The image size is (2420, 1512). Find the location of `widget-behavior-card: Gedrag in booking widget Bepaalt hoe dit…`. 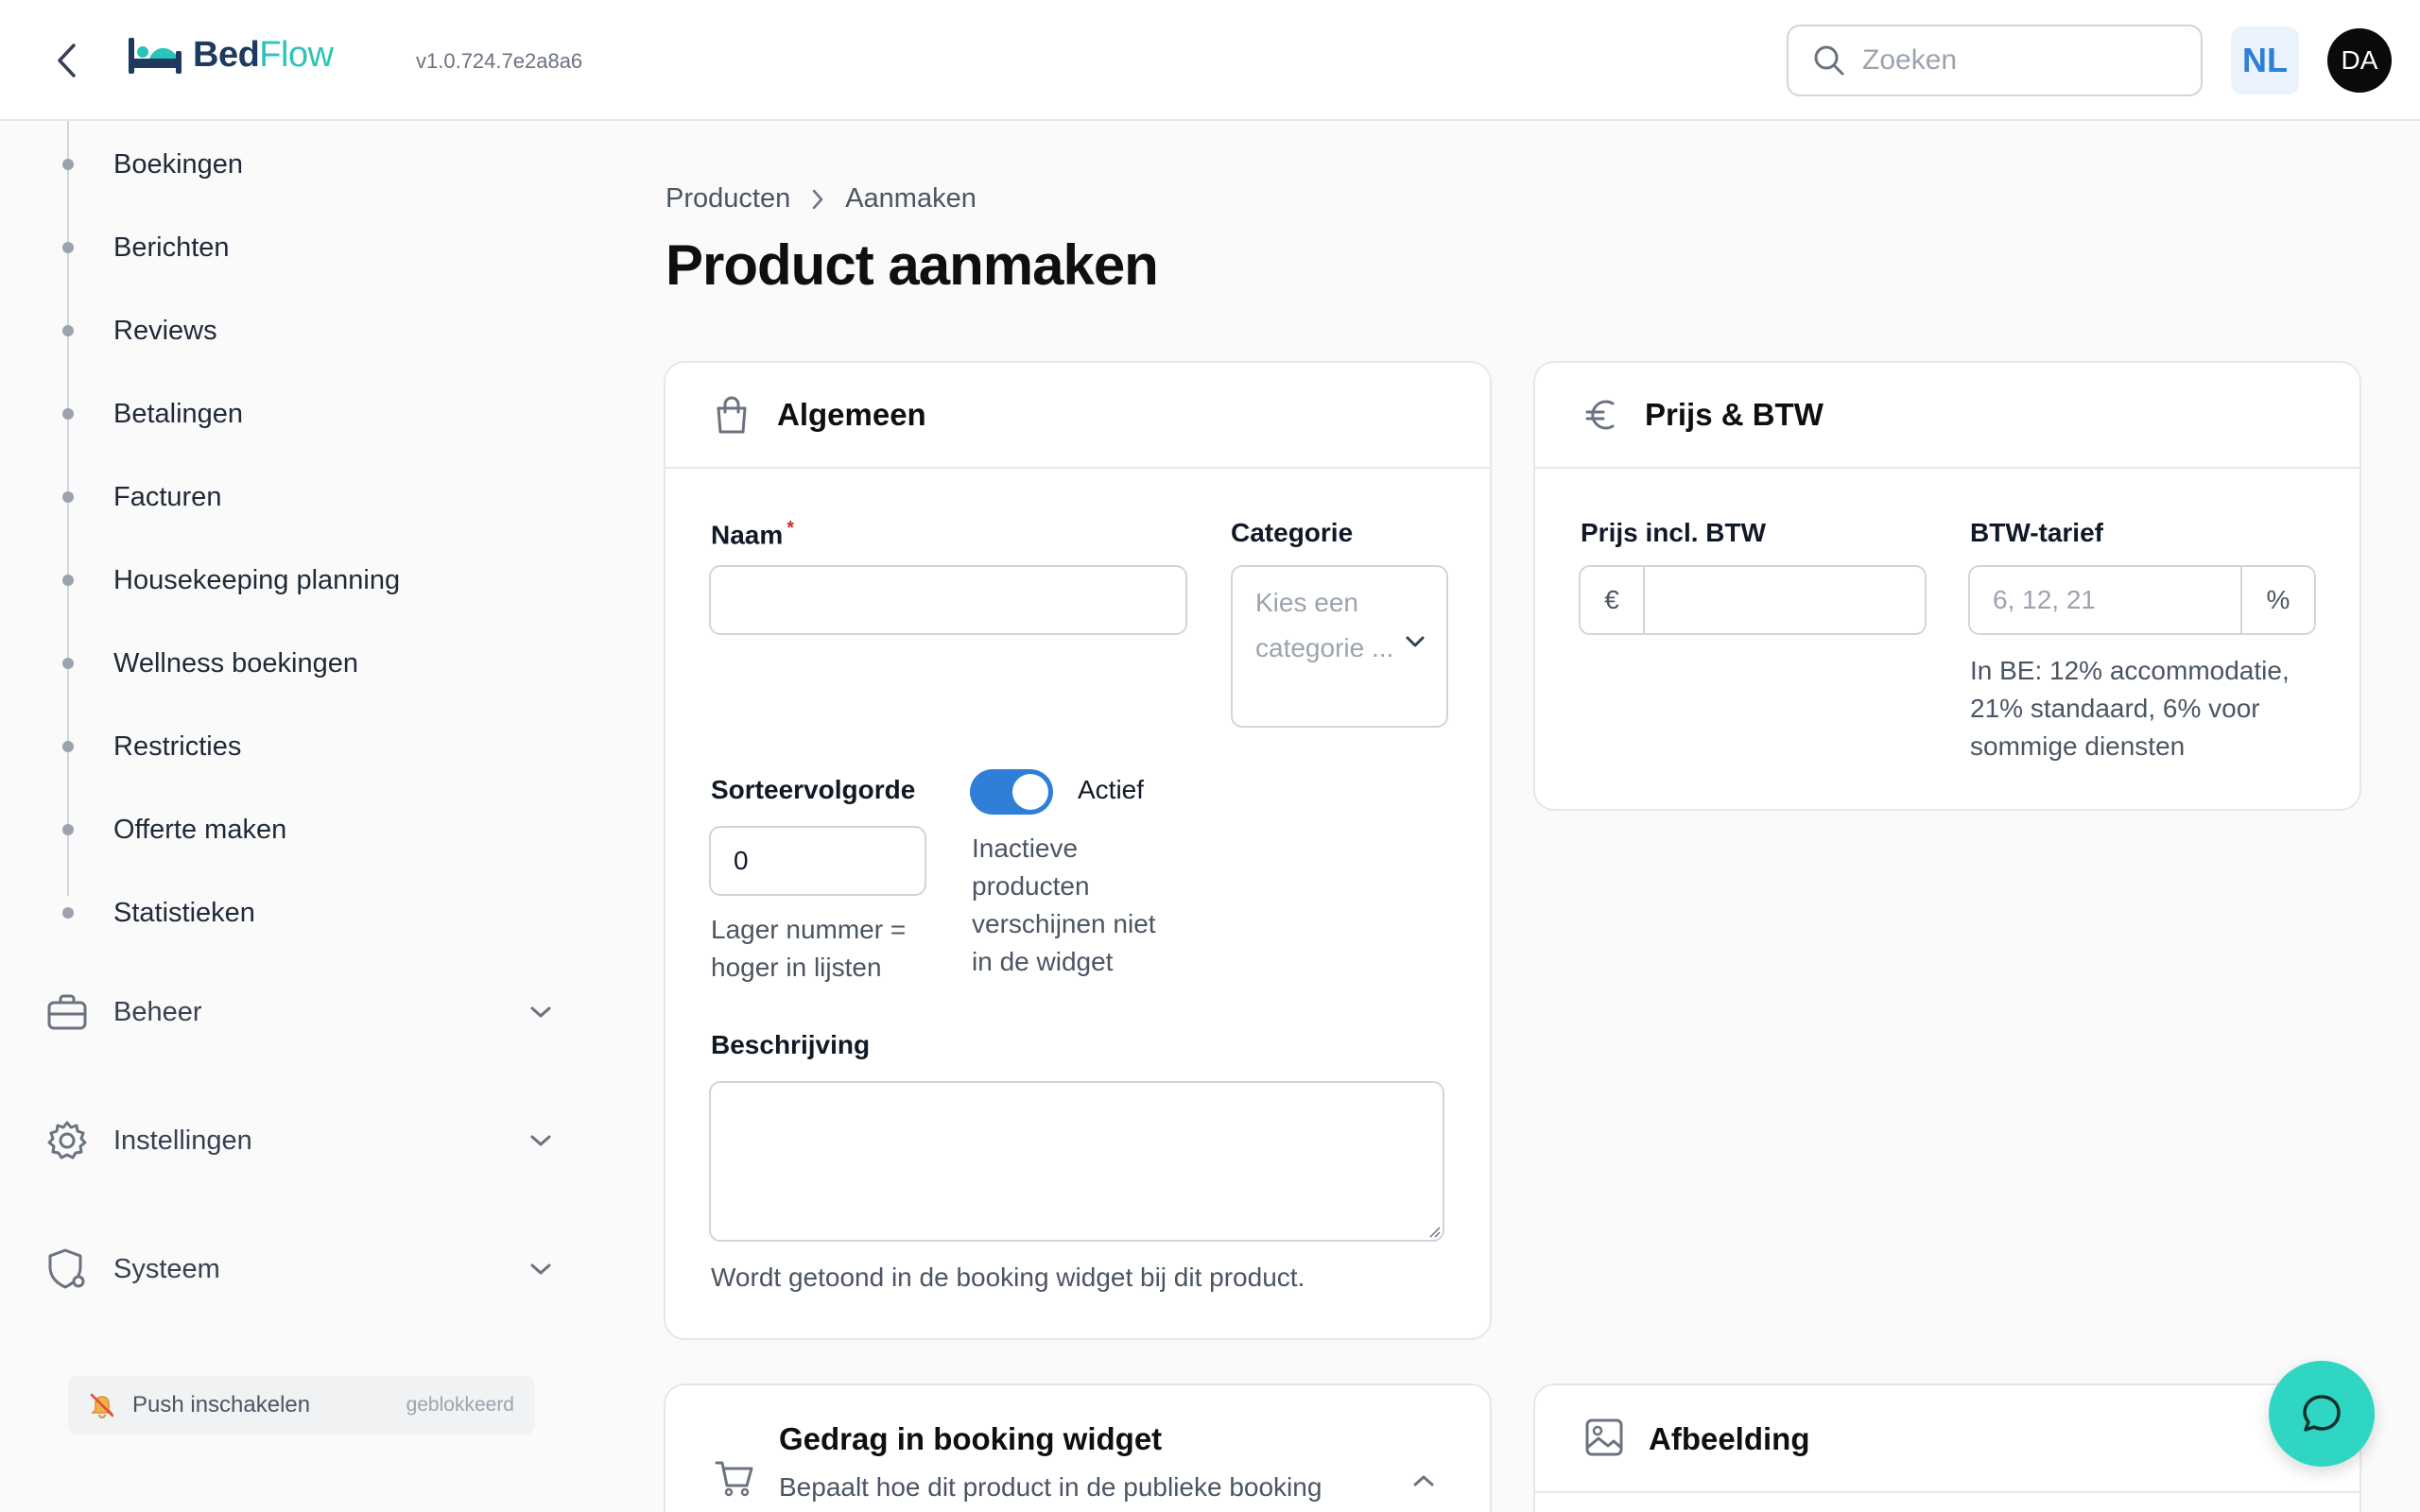

widget-behavior-card: Gedrag in booking widget Bepaalt hoe dit… is located at coordinates (1078, 1447).